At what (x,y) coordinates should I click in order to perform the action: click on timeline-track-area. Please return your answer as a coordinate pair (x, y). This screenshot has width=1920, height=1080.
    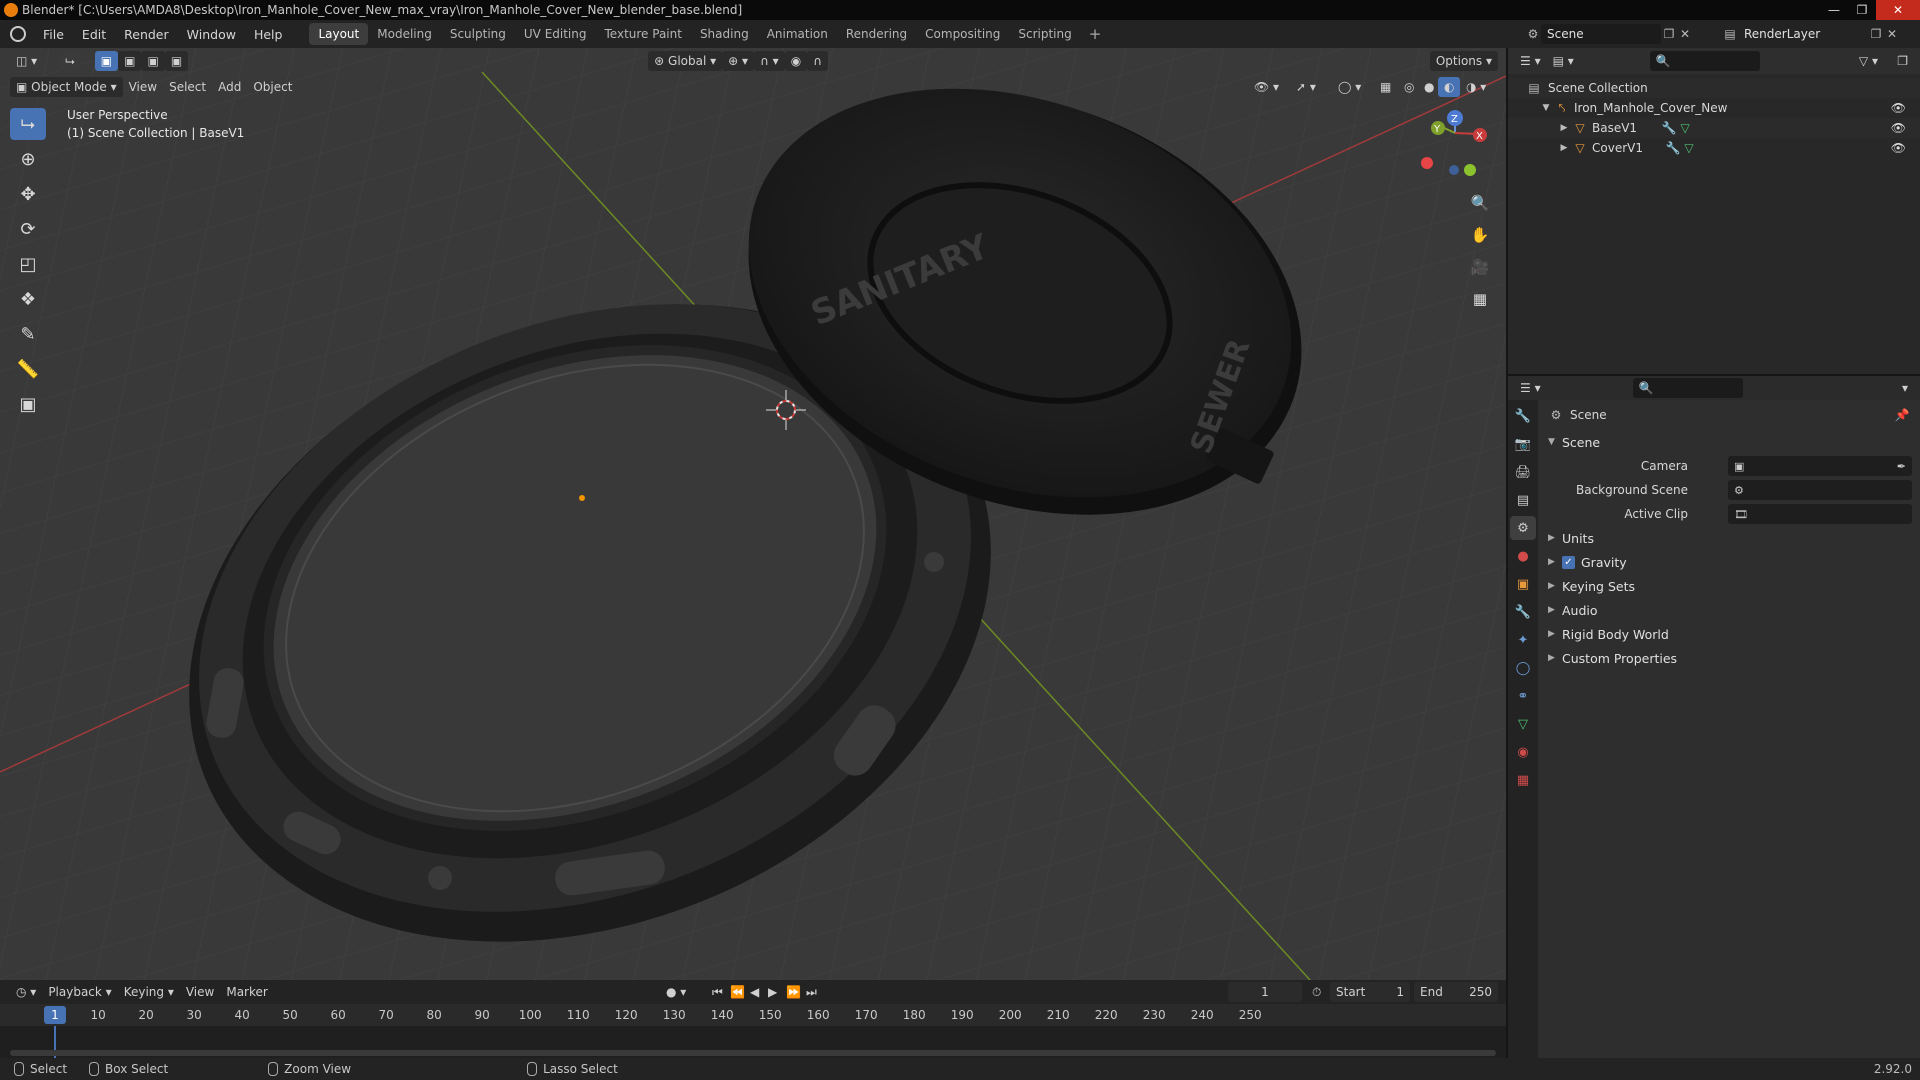
    Looking at the image, I should click on (753, 1042).